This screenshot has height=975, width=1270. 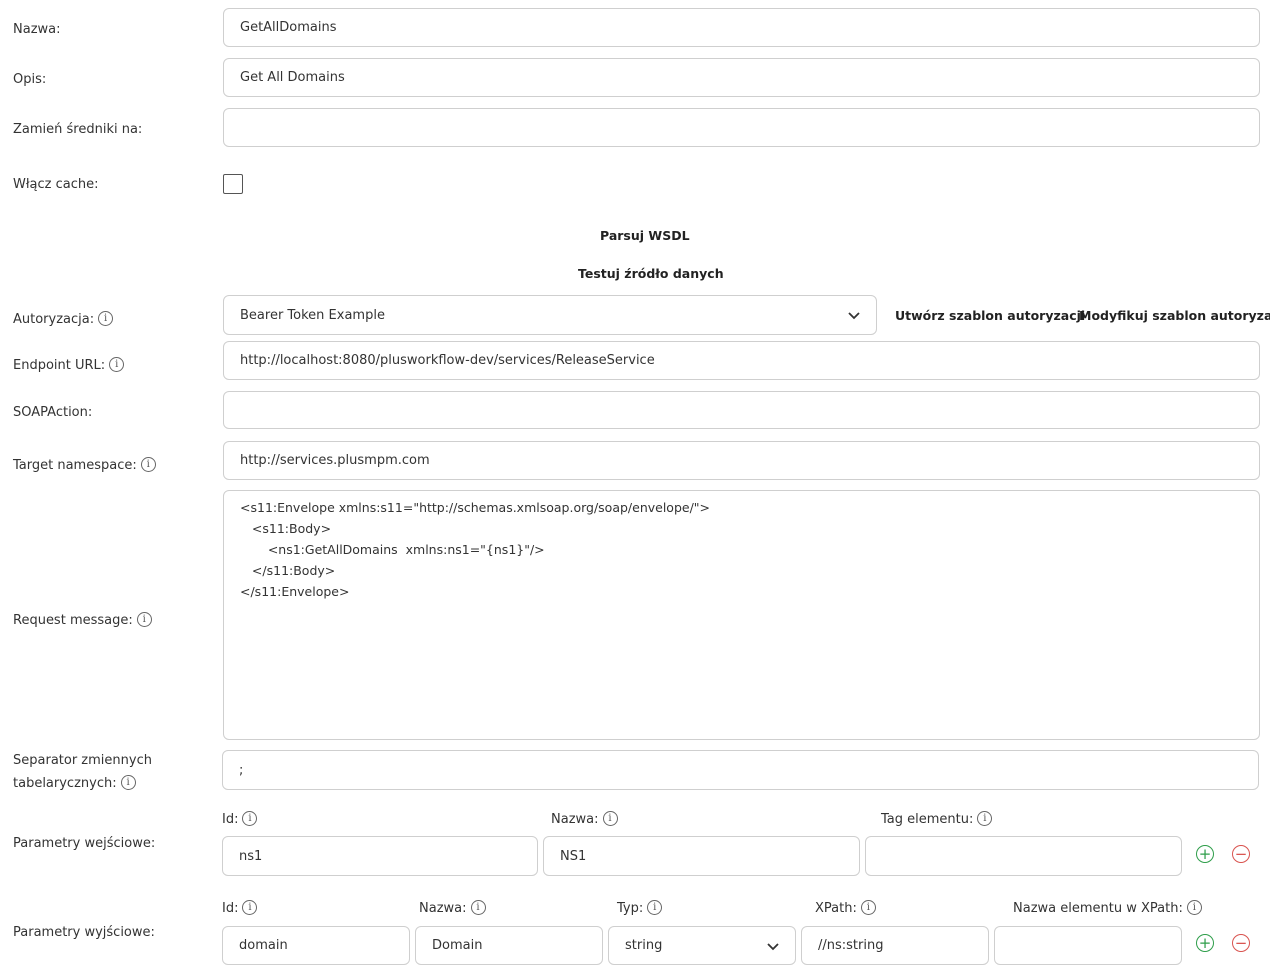 I want to click on input-param-tag-label-text: Tag elementu:, so click(x=927, y=819).